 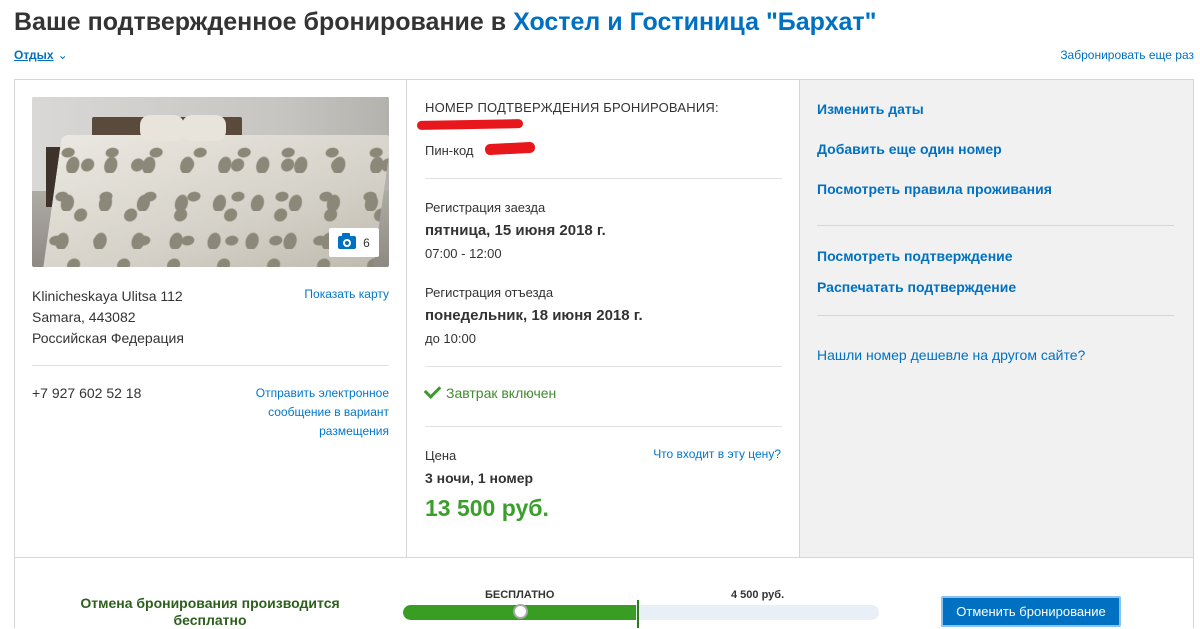 I want to click on print-confirmation-link: Распечатать подтверждение, so click(x=916, y=287).